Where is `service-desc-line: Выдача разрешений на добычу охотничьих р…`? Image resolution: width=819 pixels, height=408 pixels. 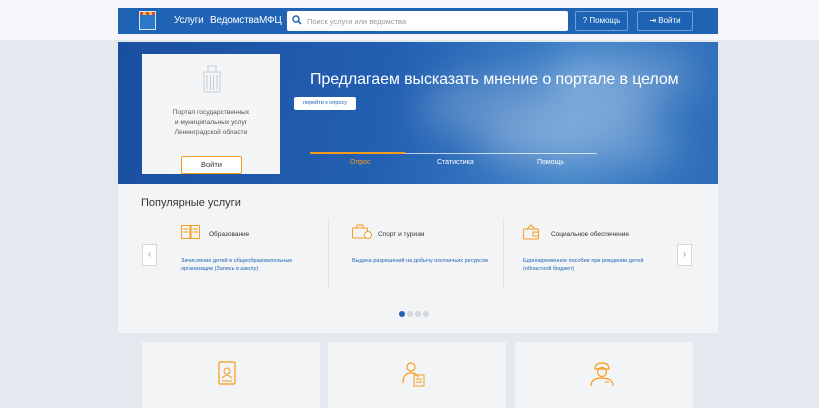 service-desc-line: Выдача разрешений на добычу охотничьих р… is located at coordinates (420, 261).